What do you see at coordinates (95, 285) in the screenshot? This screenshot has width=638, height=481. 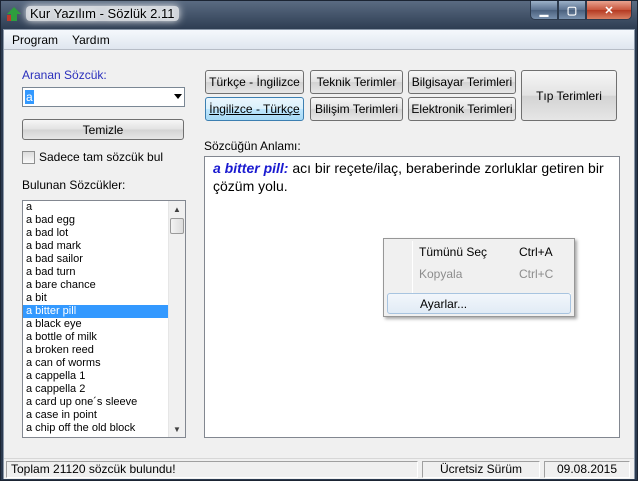 I see `list-item: a bare chance` at bounding box center [95, 285].